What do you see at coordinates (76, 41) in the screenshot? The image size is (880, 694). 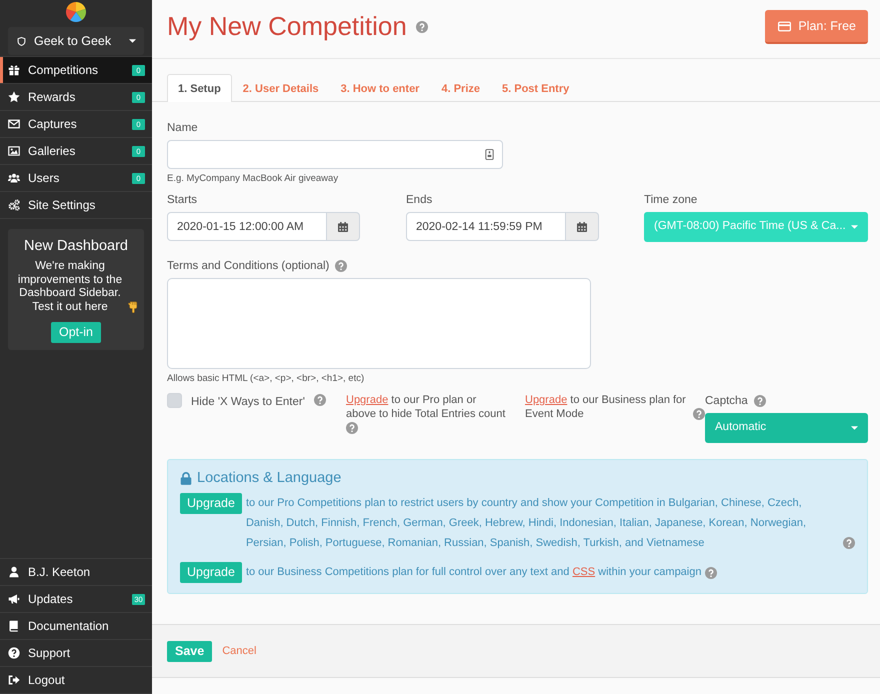 I see `account-dropdown: Geek to Geek` at bounding box center [76, 41].